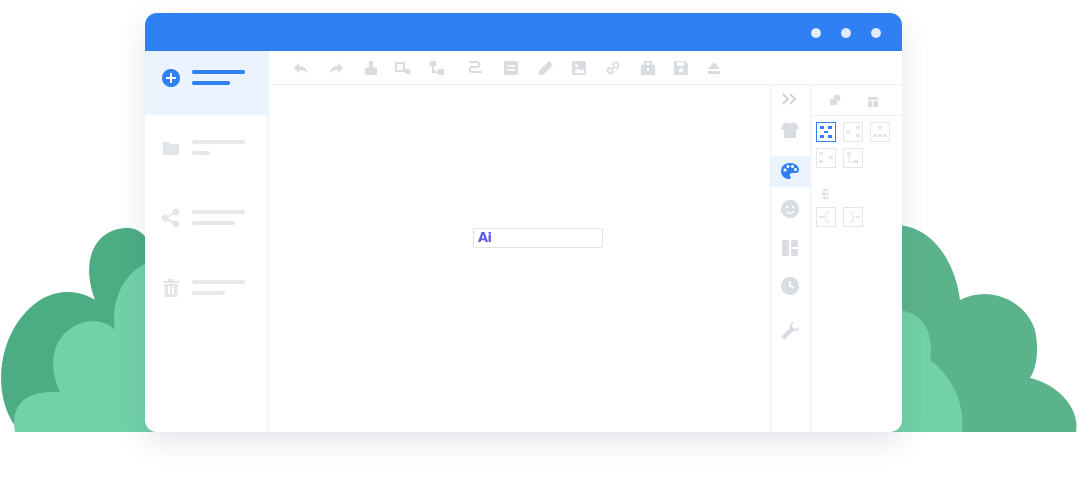  I want to click on redo-icon, so click(336, 68).